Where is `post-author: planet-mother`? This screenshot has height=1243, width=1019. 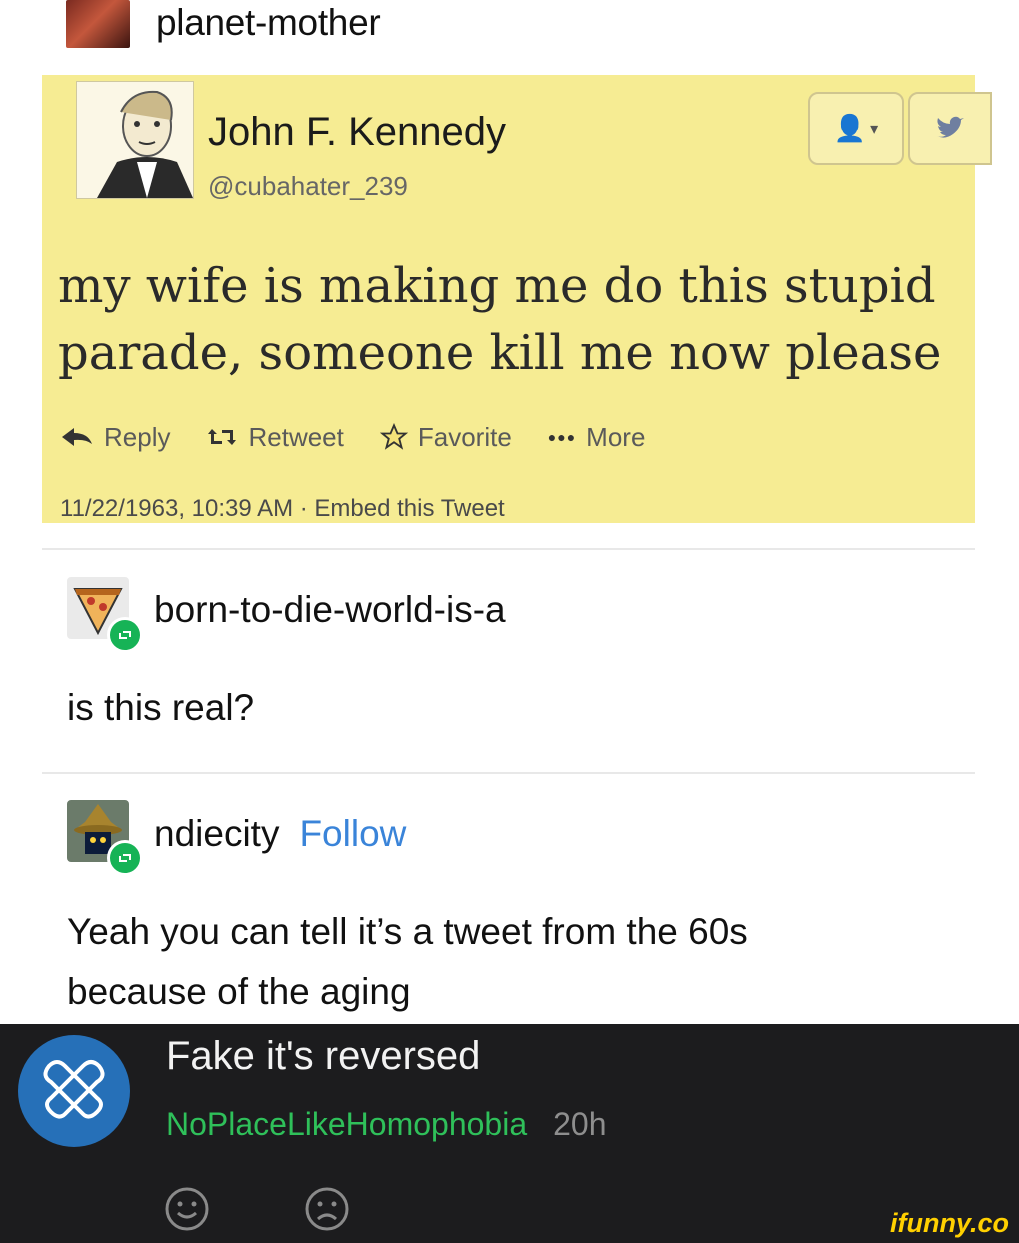 post-author: planet-mother is located at coordinates (268, 23).